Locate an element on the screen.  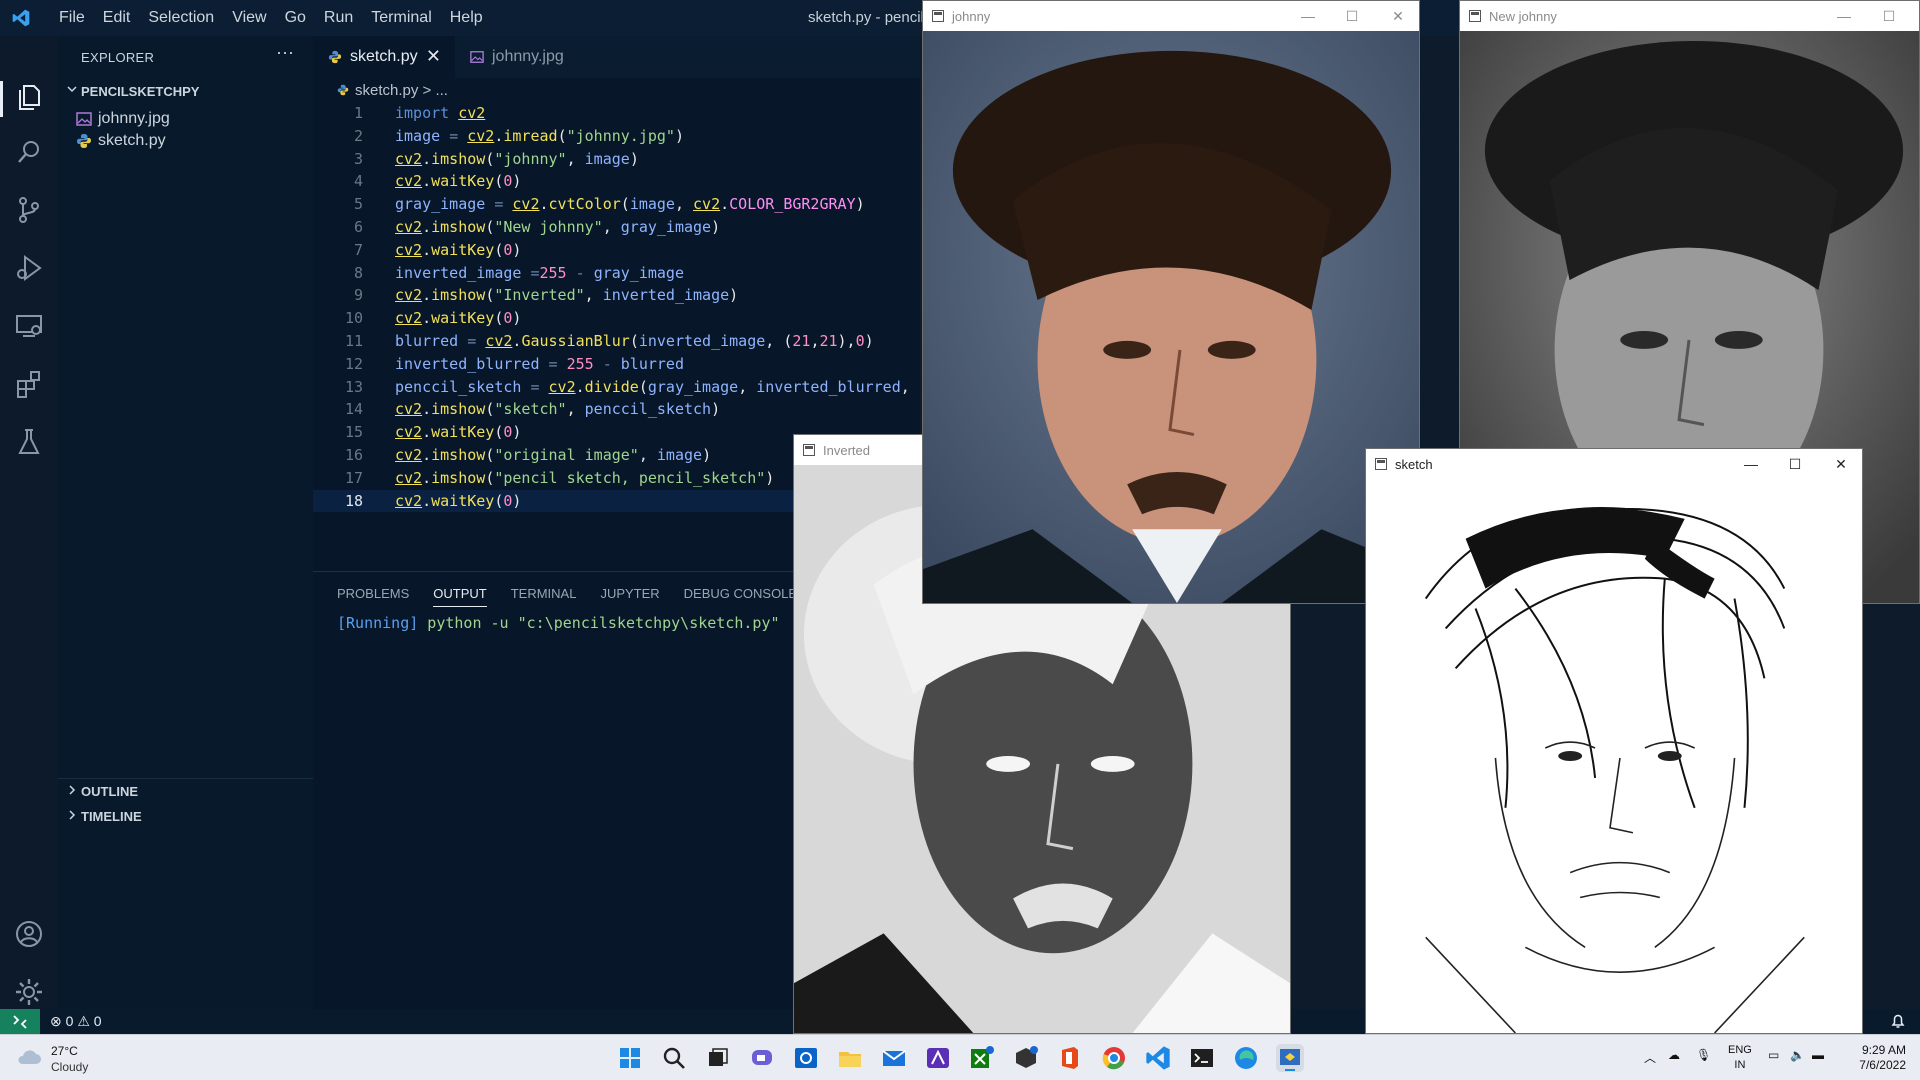
outline-section: OUTLINE is located at coordinates (185, 790).